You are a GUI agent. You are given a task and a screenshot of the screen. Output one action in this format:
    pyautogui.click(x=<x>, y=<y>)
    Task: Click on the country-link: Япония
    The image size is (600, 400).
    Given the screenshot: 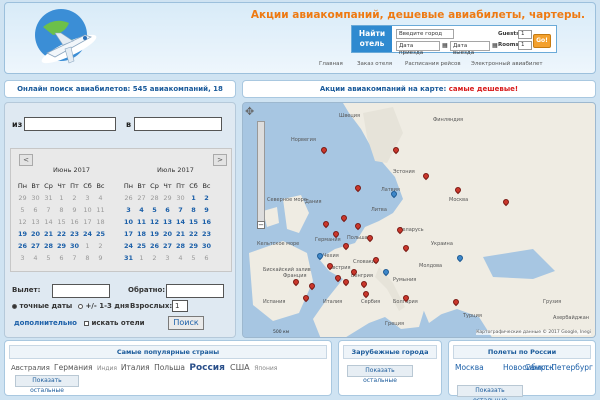 What is the action you would take?
    pyautogui.click(x=265, y=368)
    